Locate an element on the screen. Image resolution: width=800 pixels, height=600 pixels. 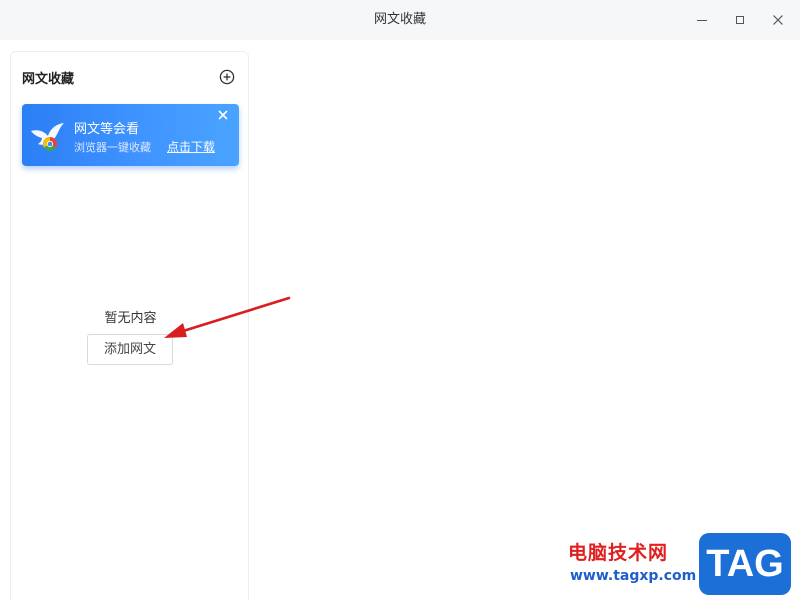
banner-subtitle: 浏览器一键收藏 is located at coordinates (112, 147).